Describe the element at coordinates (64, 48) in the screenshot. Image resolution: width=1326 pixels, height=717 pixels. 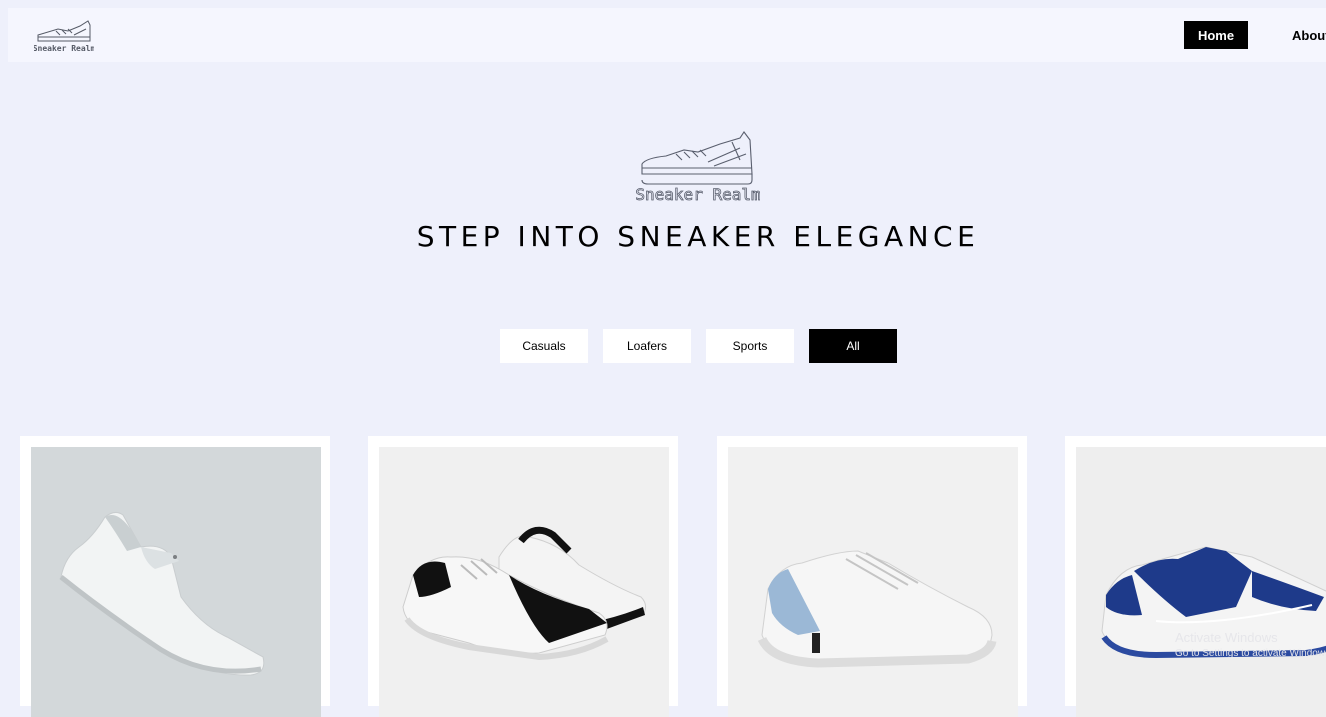
I see `brand-logo-text: Sneaker Realm` at that location.